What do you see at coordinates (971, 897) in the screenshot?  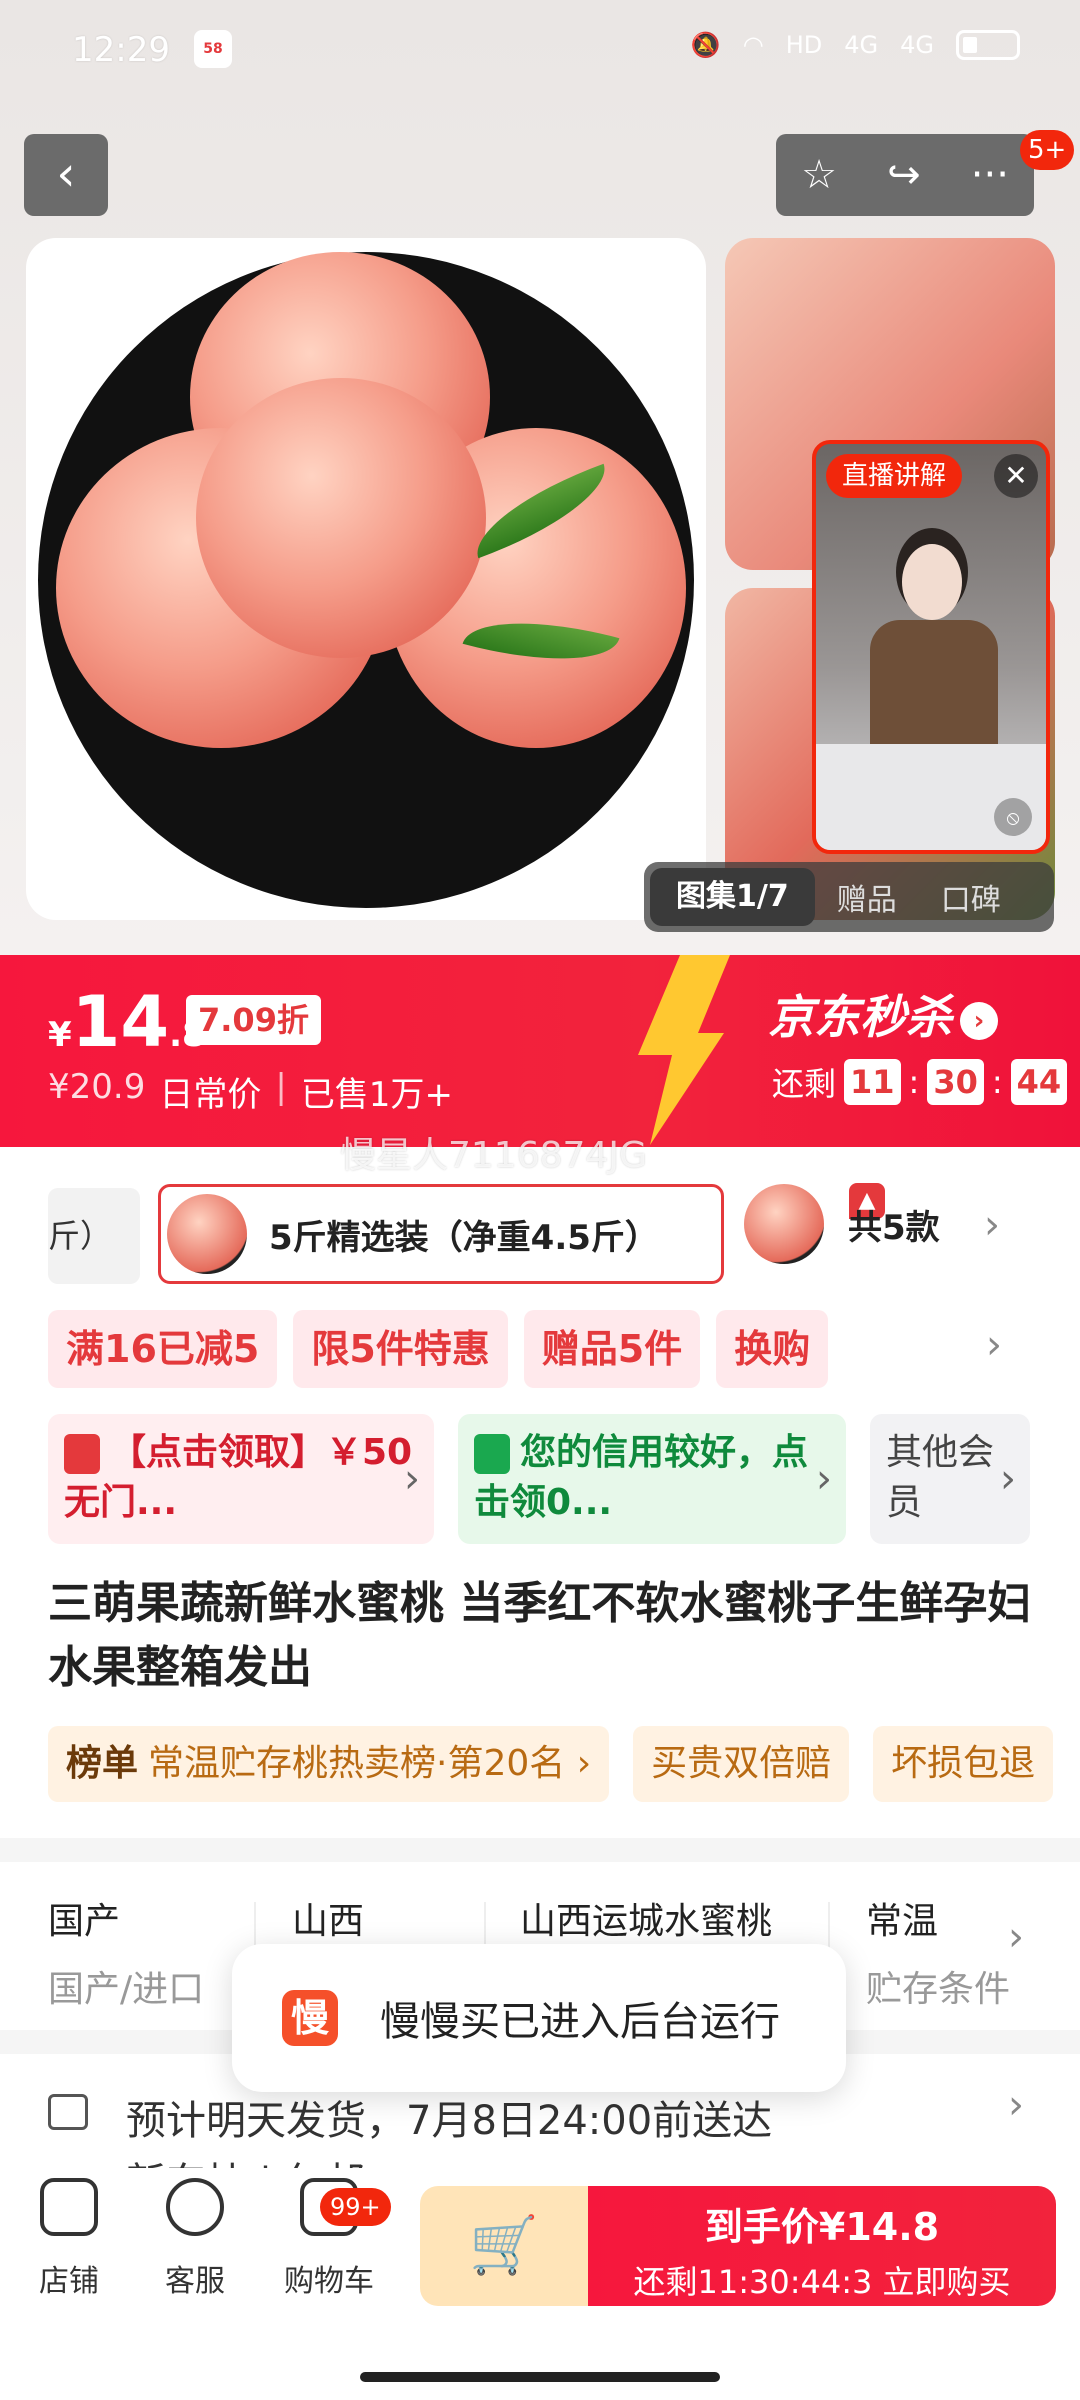 I see `tab-reviews: 口碑` at bounding box center [971, 897].